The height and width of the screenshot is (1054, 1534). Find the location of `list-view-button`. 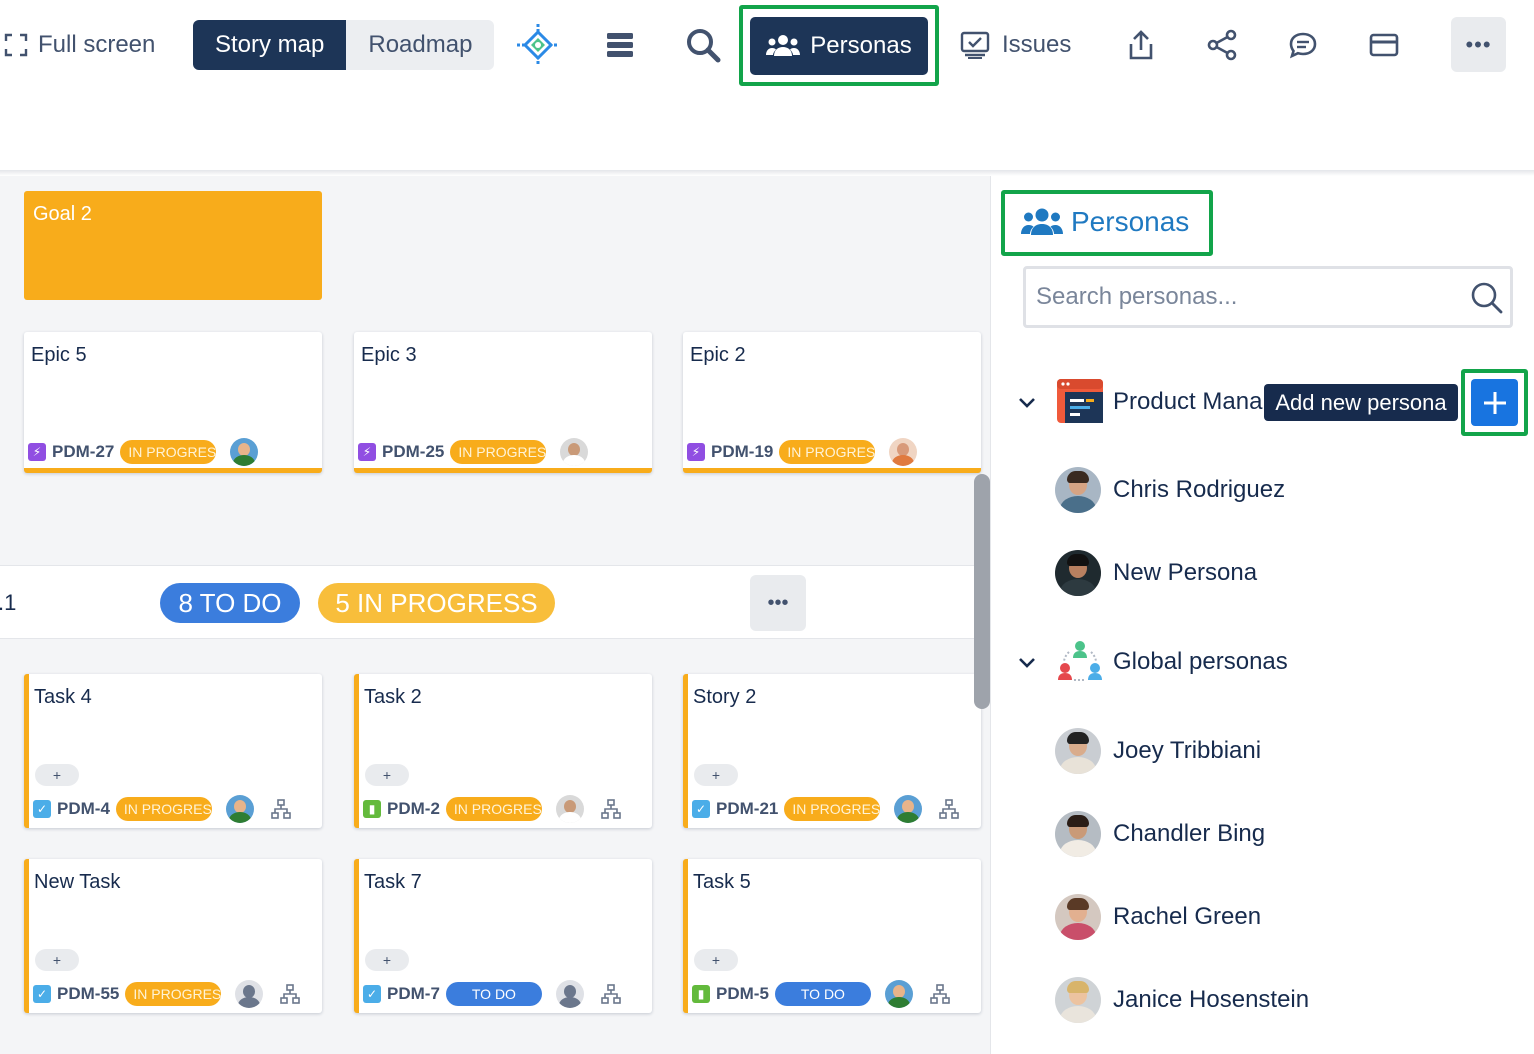

list-view-button is located at coordinates (620, 45).